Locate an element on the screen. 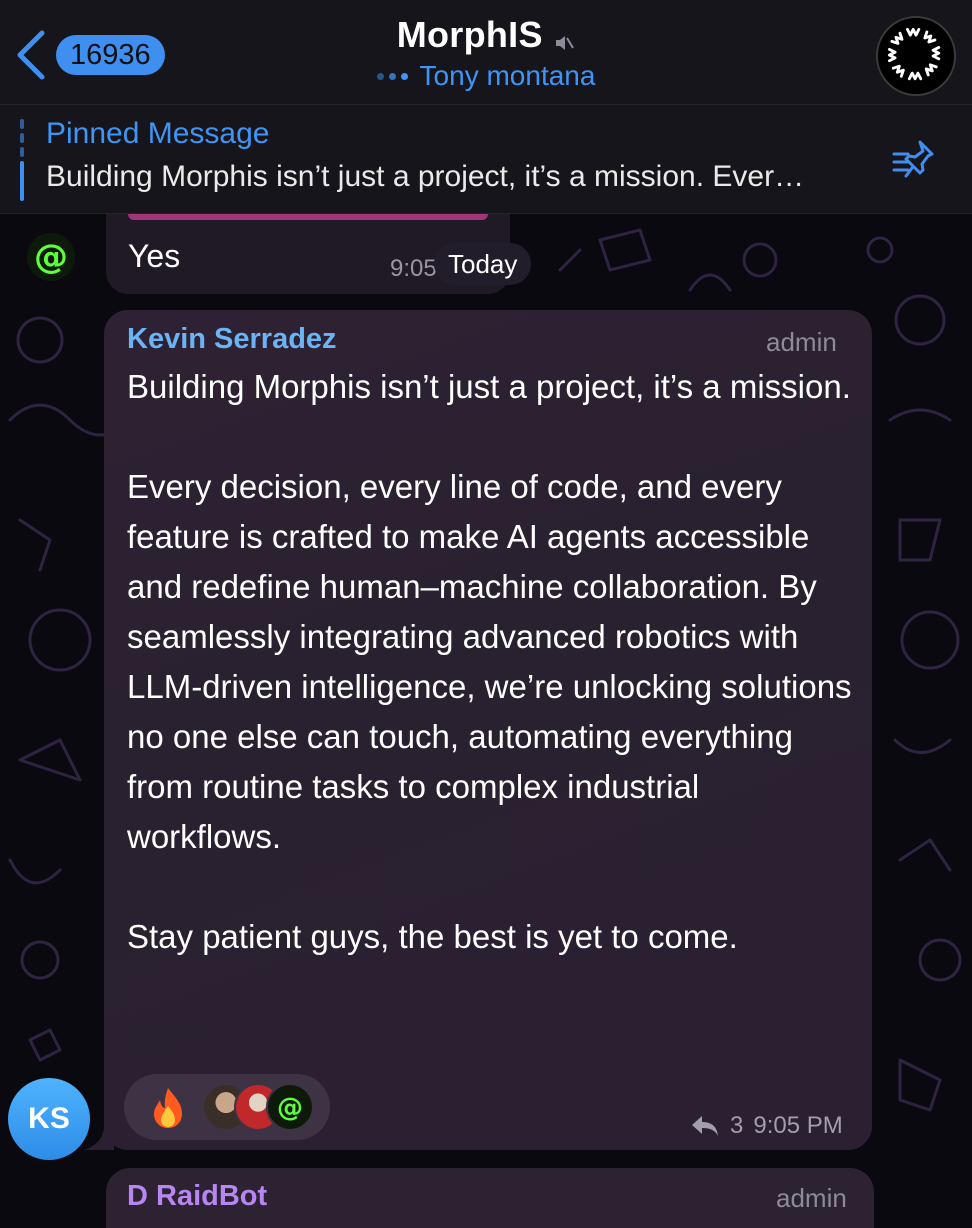  back-button: 16936 is located at coordinates (94, 55).